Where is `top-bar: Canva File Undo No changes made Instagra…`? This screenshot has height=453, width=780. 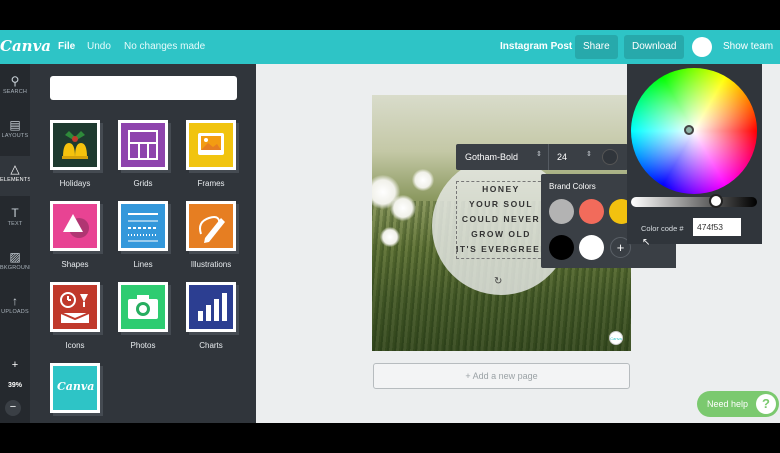
top-bar: Canva File Undo No changes made Instagra… is located at coordinates (390, 47).